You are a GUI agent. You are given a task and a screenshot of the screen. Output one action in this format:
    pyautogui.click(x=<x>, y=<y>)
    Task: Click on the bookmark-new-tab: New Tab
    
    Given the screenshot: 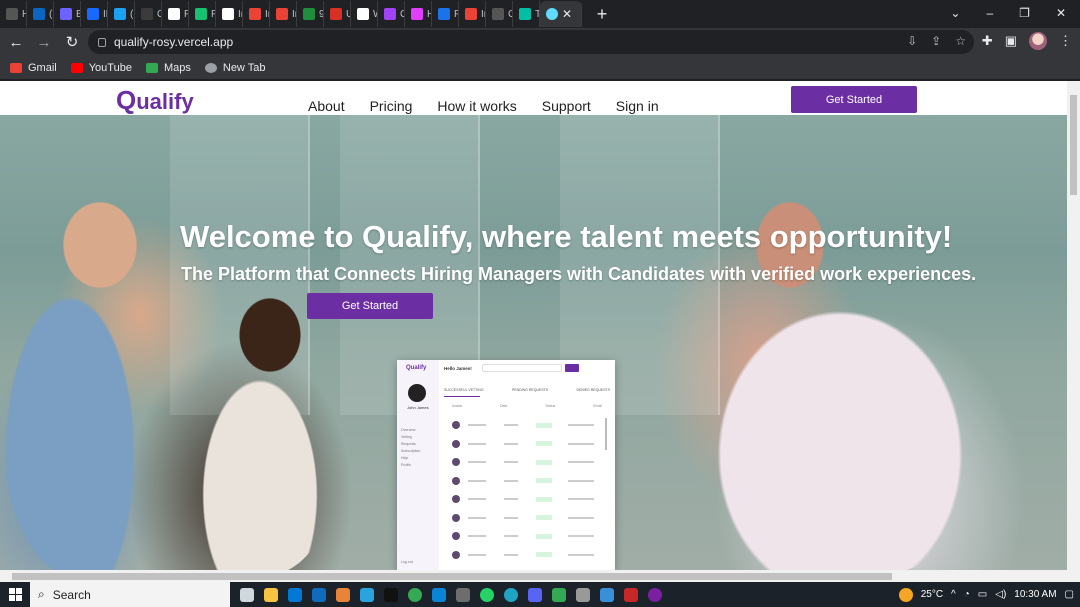 What is the action you would take?
    pyautogui.click(x=234, y=68)
    